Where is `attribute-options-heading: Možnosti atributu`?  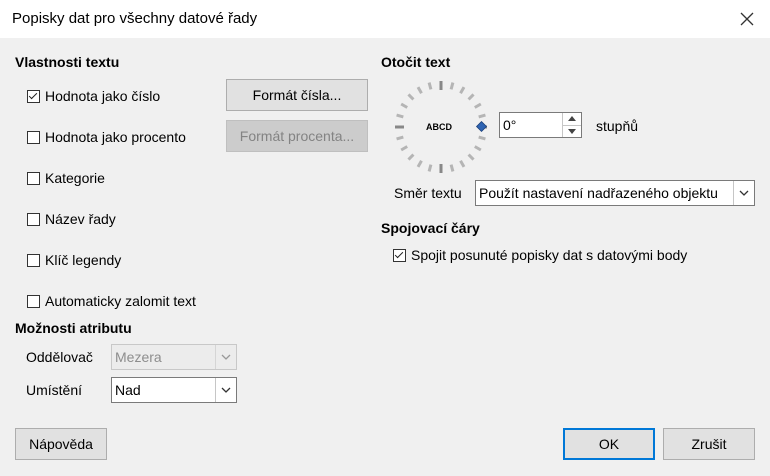
attribute-options-heading: Možnosti atributu is located at coordinates (73, 328).